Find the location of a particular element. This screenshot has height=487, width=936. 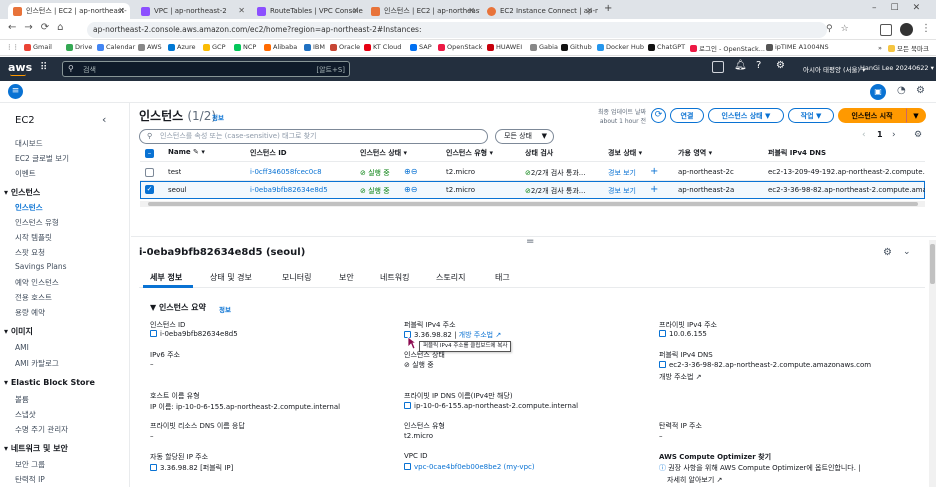

column-header-type: 인스턴스 유형 ▾ is located at coordinates (469, 153).